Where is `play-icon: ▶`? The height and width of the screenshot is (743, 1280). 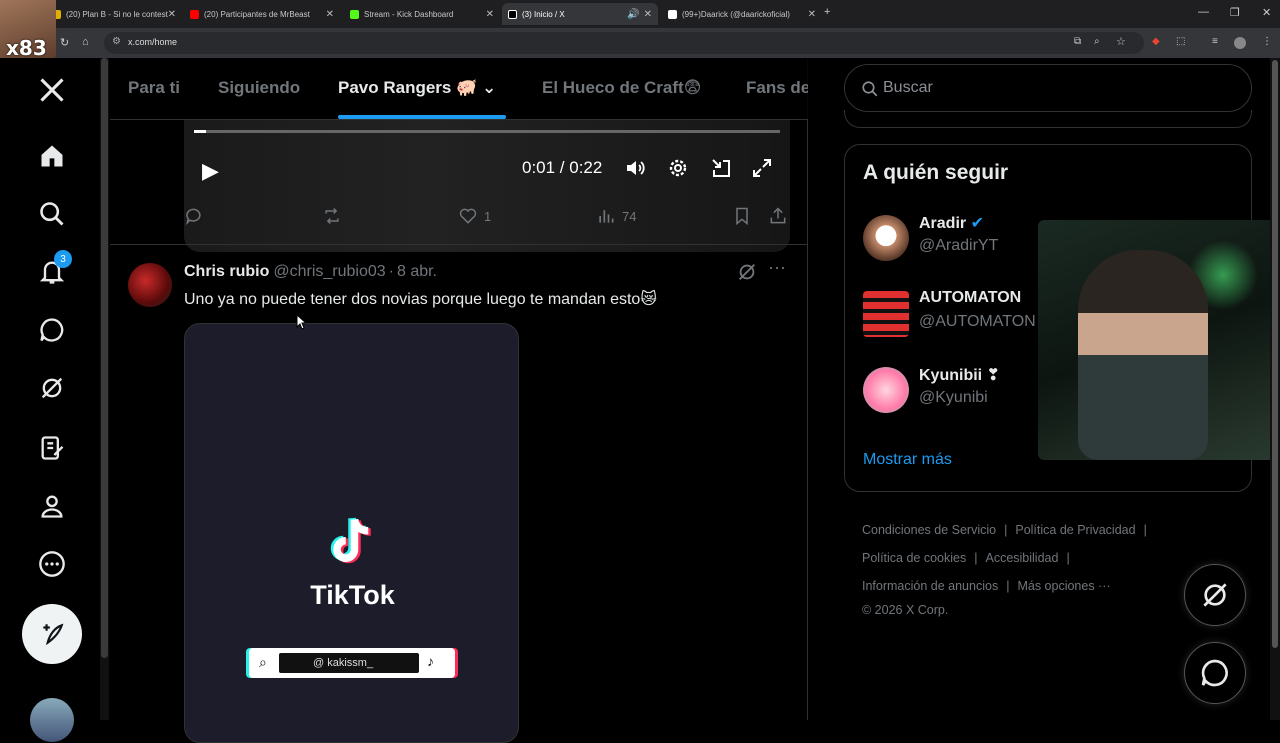
play-icon: ▶ is located at coordinates (210, 171).